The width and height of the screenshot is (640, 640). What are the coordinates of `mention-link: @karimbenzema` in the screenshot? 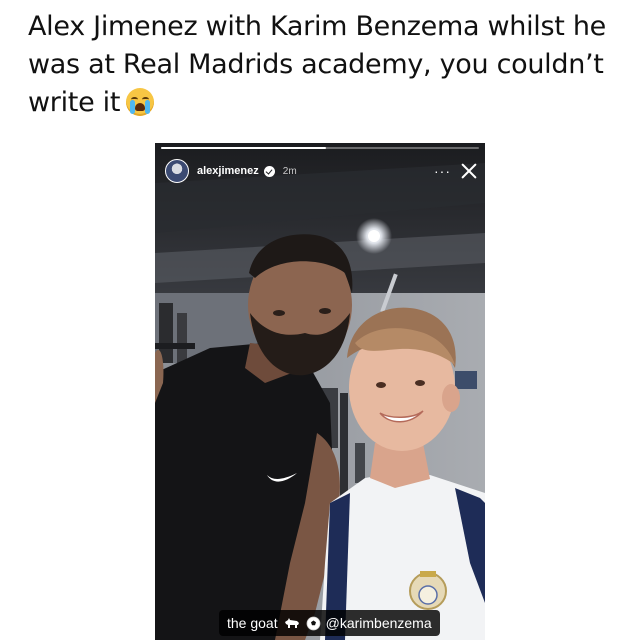 It's located at (379, 623).